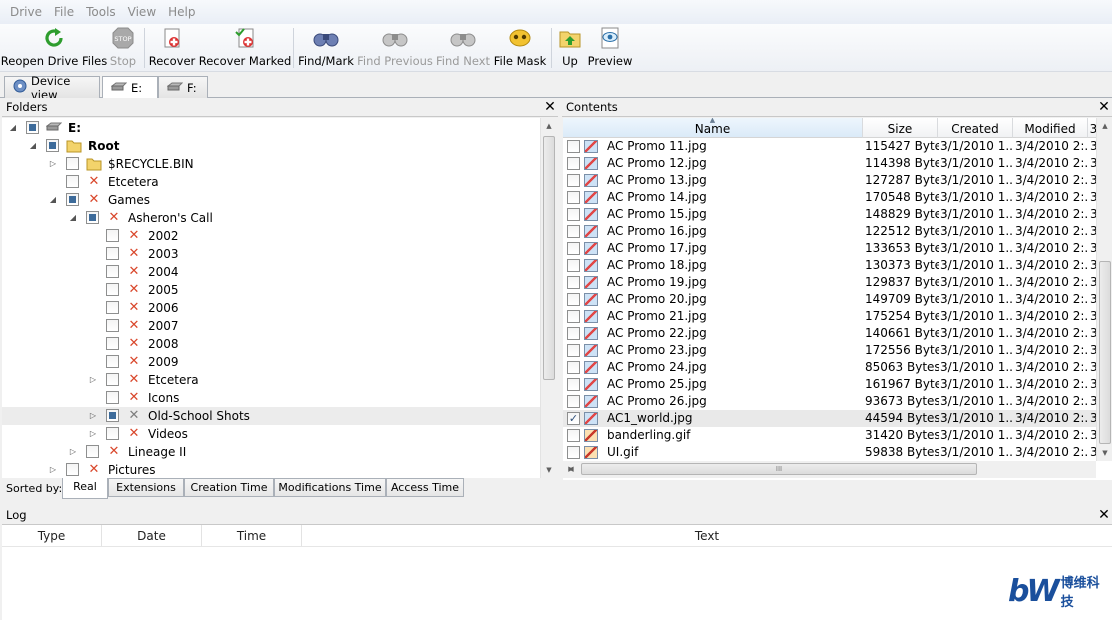 This screenshot has width=1112, height=620. What do you see at coordinates (271, 290) in the screenshot?
I see `tree-node: ✕ 2005` at bounding box center [271, 290].